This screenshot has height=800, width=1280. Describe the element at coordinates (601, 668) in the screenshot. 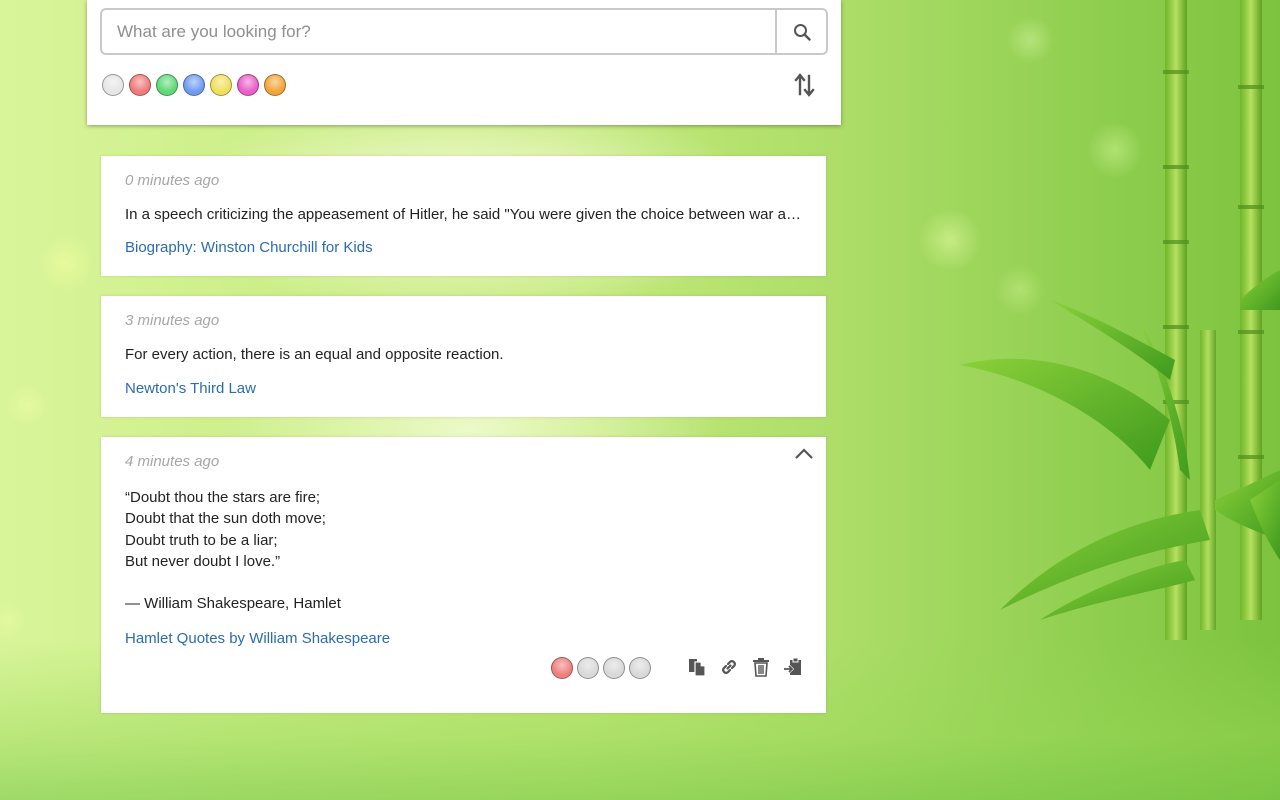

I see `clip-color-picker` at that location.